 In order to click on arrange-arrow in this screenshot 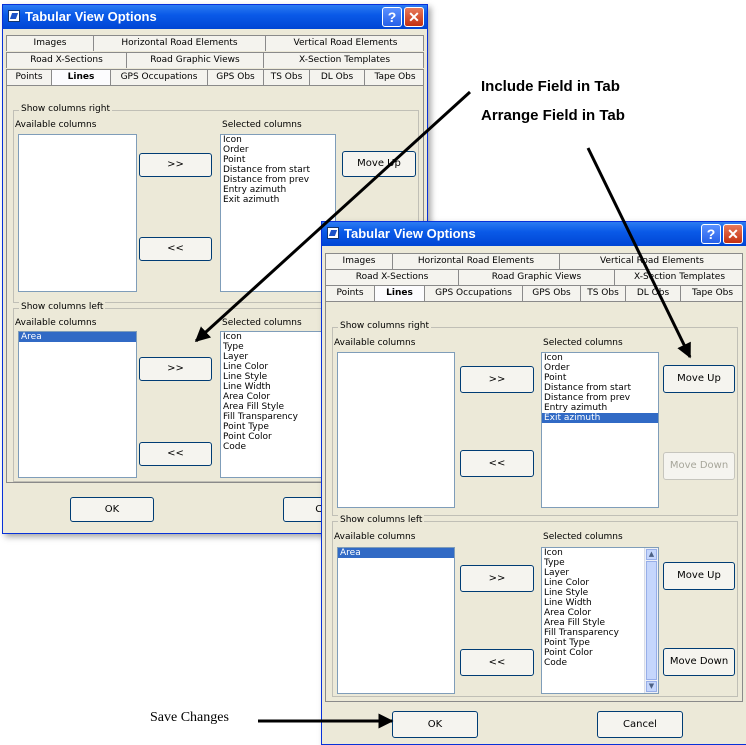, I will do `click(639, 253)`.